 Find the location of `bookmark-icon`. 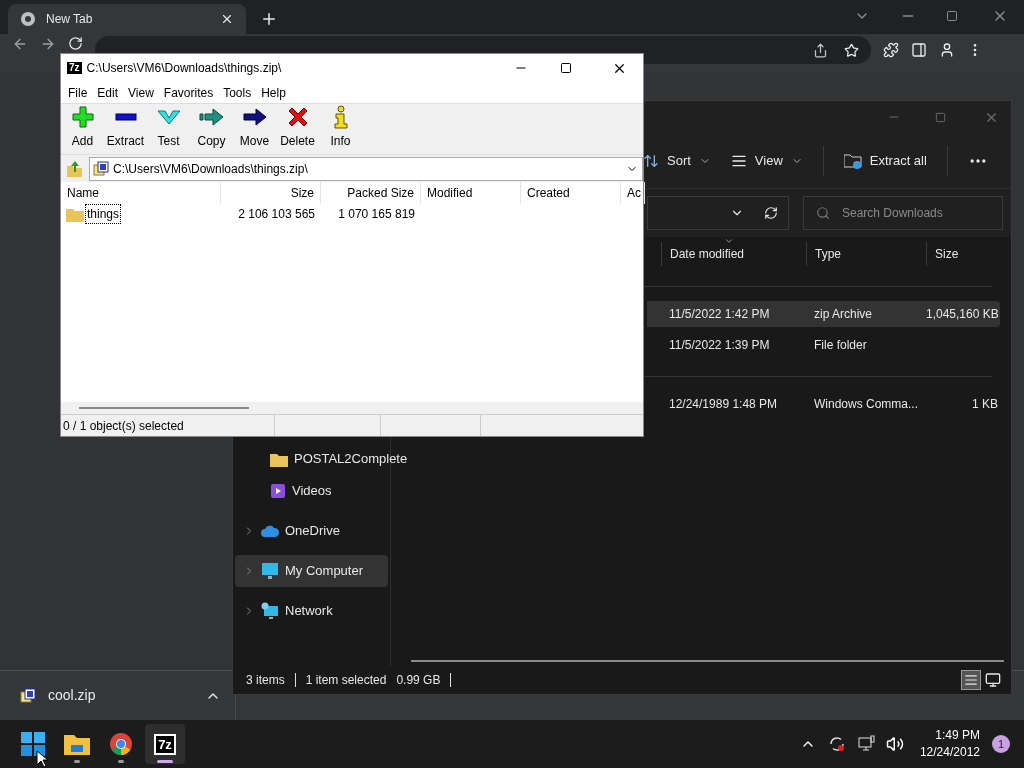

bookmark-icon is located at coordinates (851, 50).